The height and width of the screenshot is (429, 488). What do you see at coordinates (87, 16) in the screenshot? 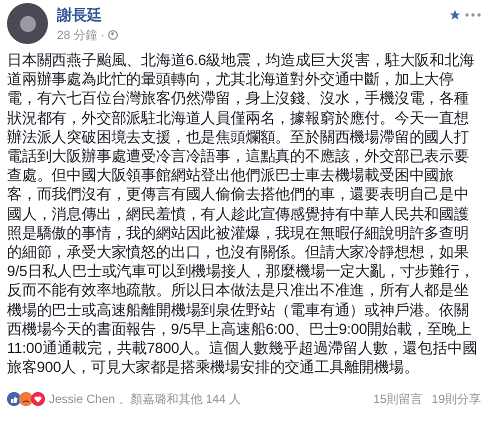
I see `author-name: 謝長廷` at bounding box center [87, 16].